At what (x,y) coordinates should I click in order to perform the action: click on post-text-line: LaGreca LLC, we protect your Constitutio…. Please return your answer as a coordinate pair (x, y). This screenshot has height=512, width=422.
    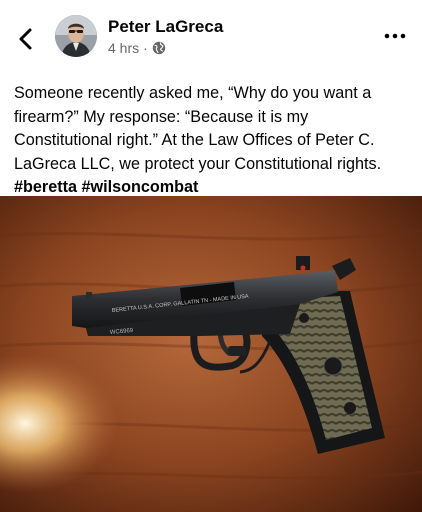
    Looking at the image, I should click on (198, 163).